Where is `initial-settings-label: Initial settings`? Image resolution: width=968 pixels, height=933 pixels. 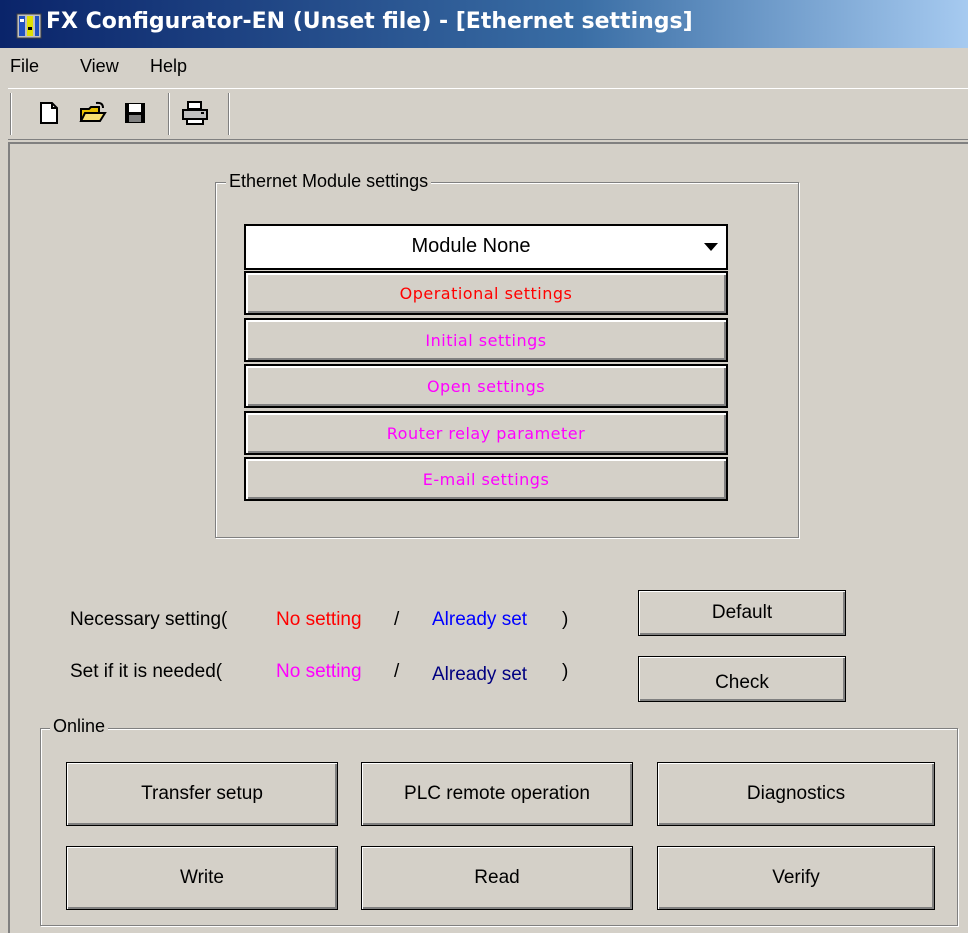
initial-settings-label: Initial settings is located at coordinates (486, 340).